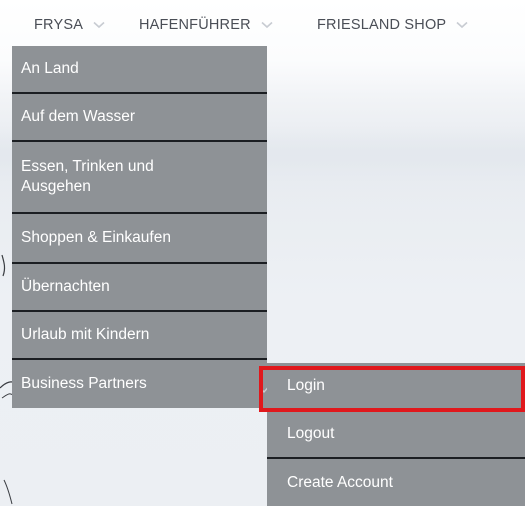 Image resolution: width=525 pixels, height=506 pixels. I want to click on menu-item-label: Shoppen & Einkaufen, so click(96, 237).